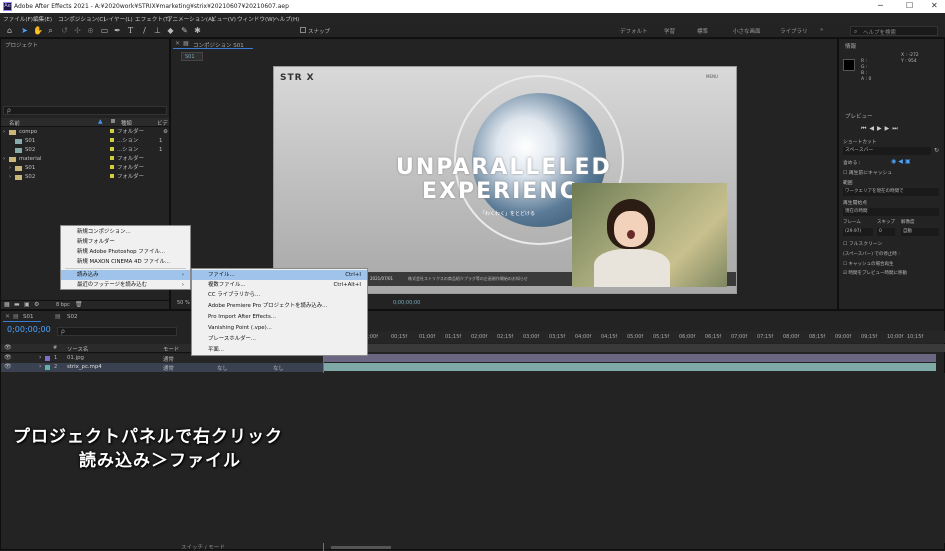  Describe the element at coordinates (223, 19) in the screenshot. I see `menu-view: ビュー(V)` at that location.